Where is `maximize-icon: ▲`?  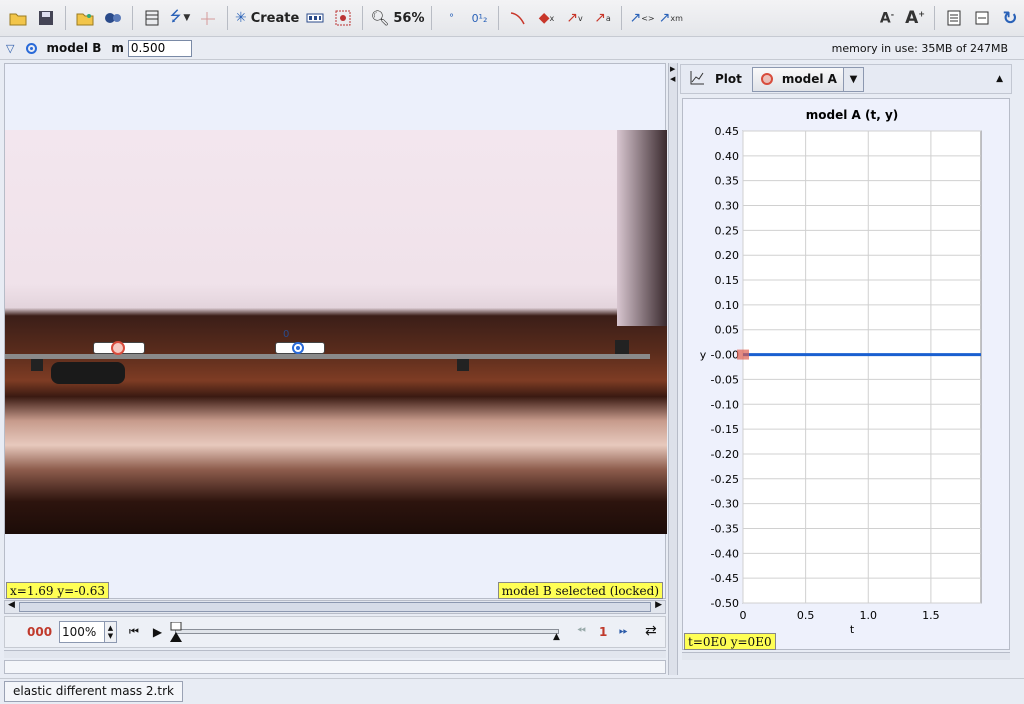
maximize-icon: ▲ is located at coordinates (999, 79).